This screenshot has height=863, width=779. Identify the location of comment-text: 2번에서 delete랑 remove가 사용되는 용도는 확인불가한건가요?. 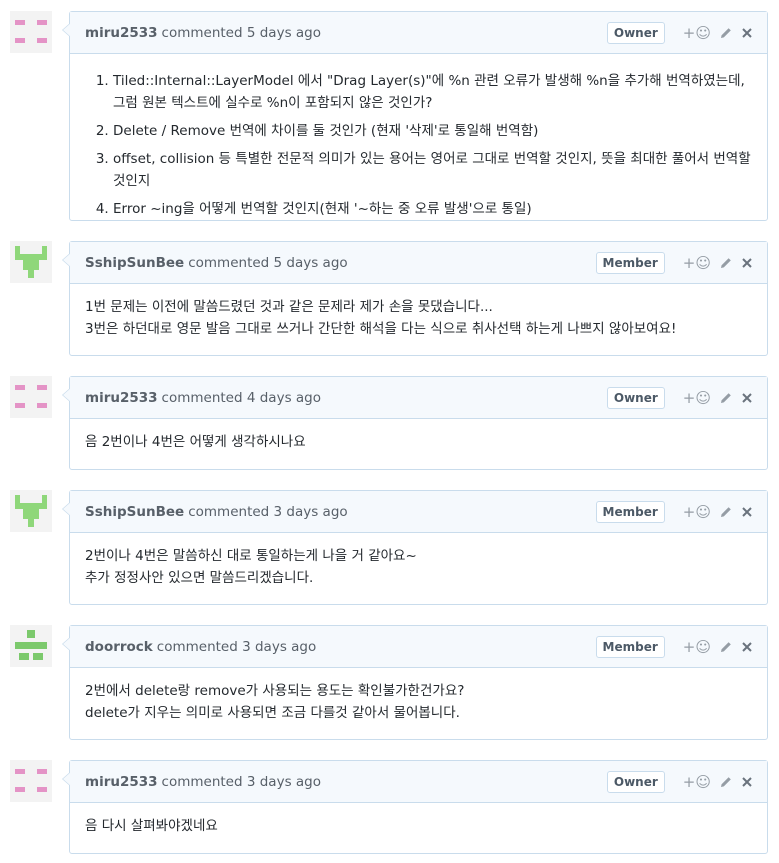
(275, 691).